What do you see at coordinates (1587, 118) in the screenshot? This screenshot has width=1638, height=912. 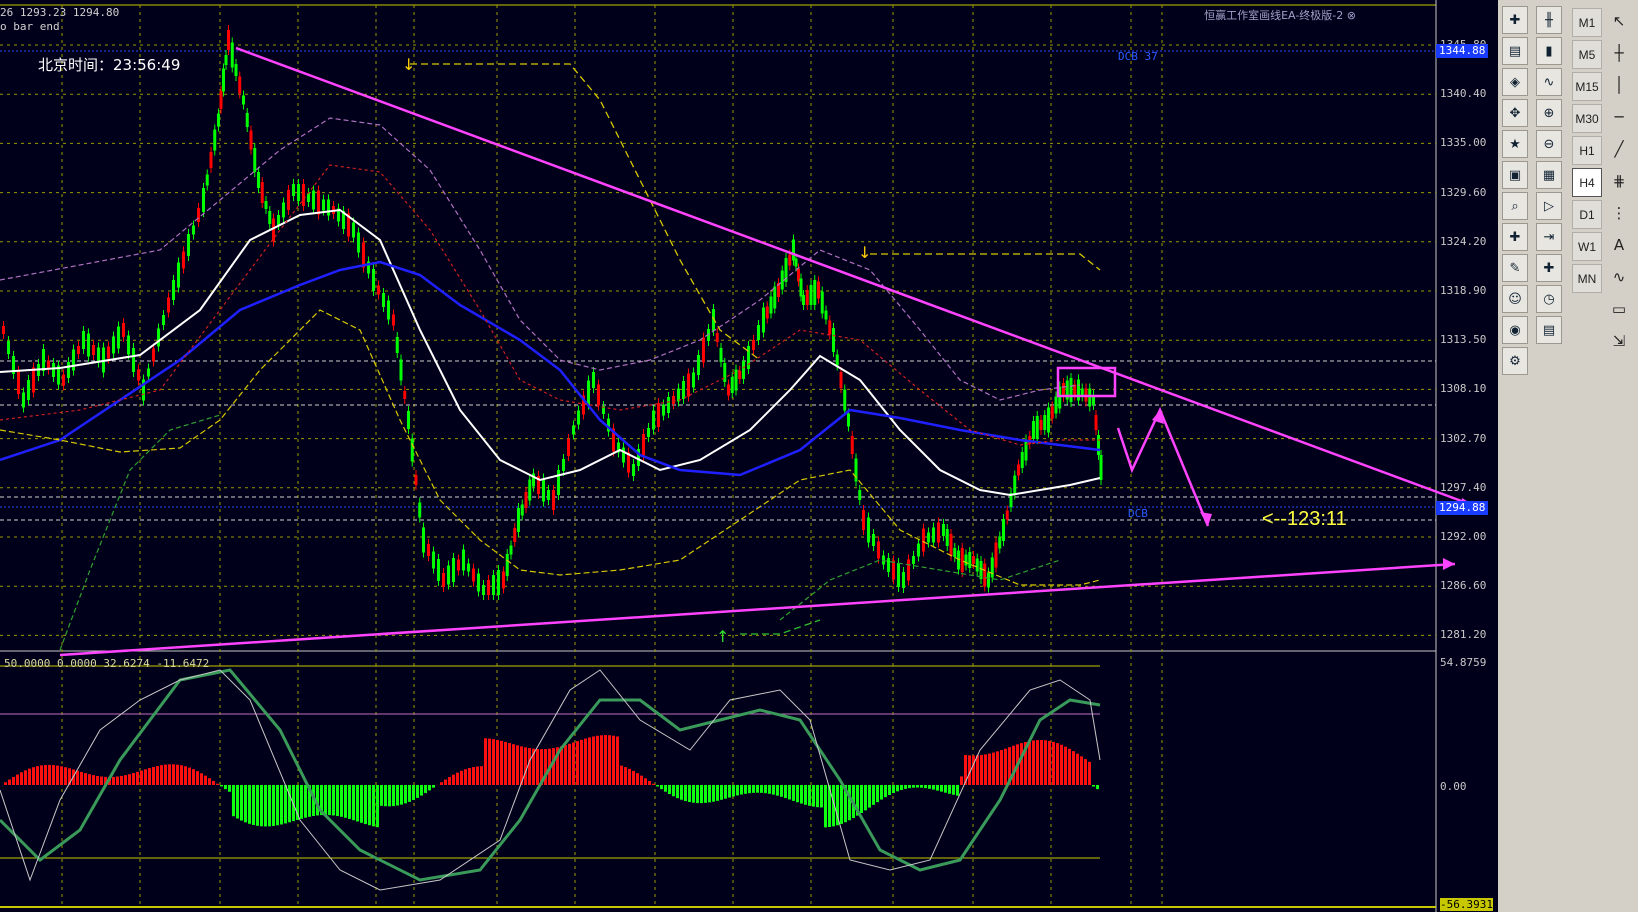 I see `timeframe-m30: M30` at bounding box center [1587, 118].